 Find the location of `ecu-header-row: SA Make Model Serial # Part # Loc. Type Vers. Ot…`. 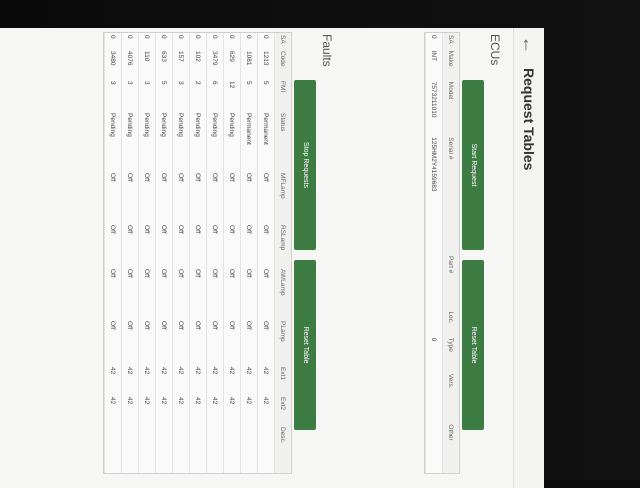

ecu-header-row: SA Make Model Serial # Part # Loc. Type Vers. Ot… is located at coordinates (450, 253).